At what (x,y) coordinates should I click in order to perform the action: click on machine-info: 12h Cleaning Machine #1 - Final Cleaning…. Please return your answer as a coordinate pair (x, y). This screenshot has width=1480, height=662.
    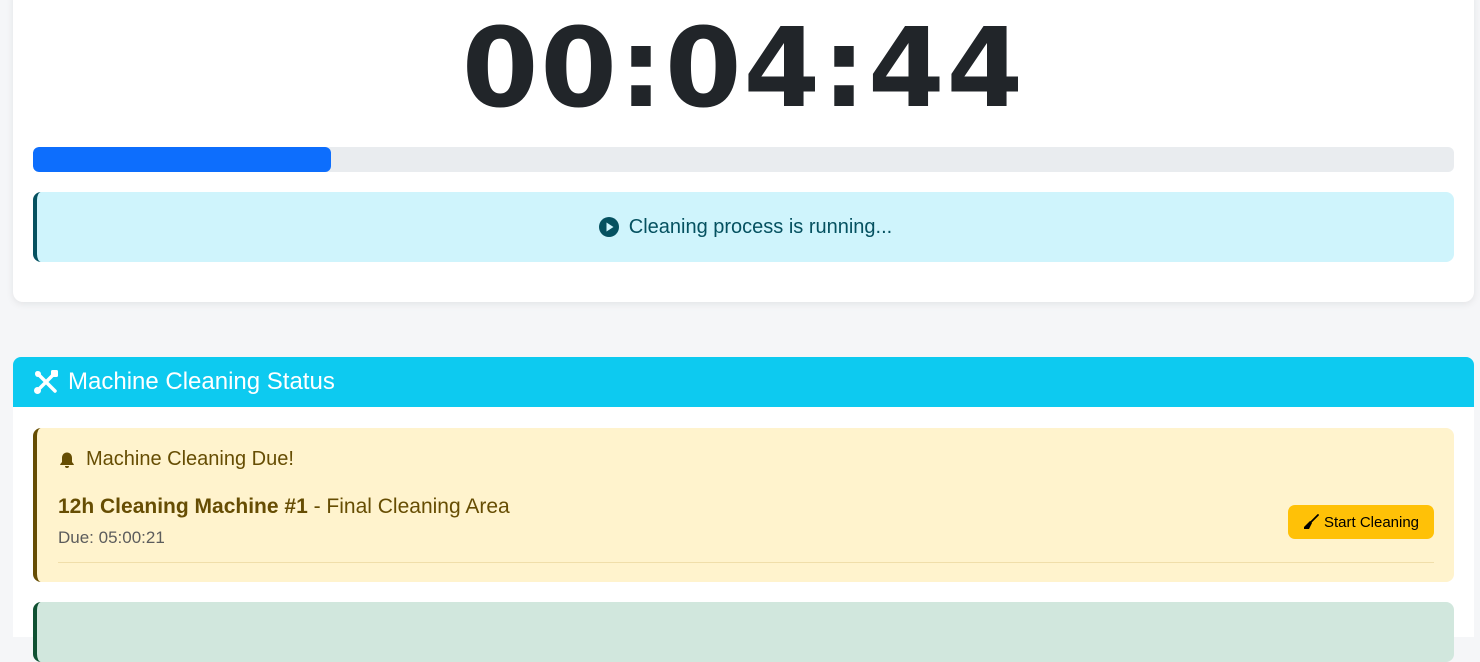
    Looking at the image, I should click on (284, 507).